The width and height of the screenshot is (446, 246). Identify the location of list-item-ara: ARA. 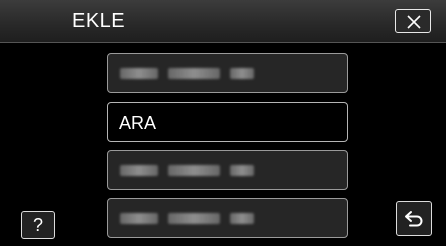
(227, 122).